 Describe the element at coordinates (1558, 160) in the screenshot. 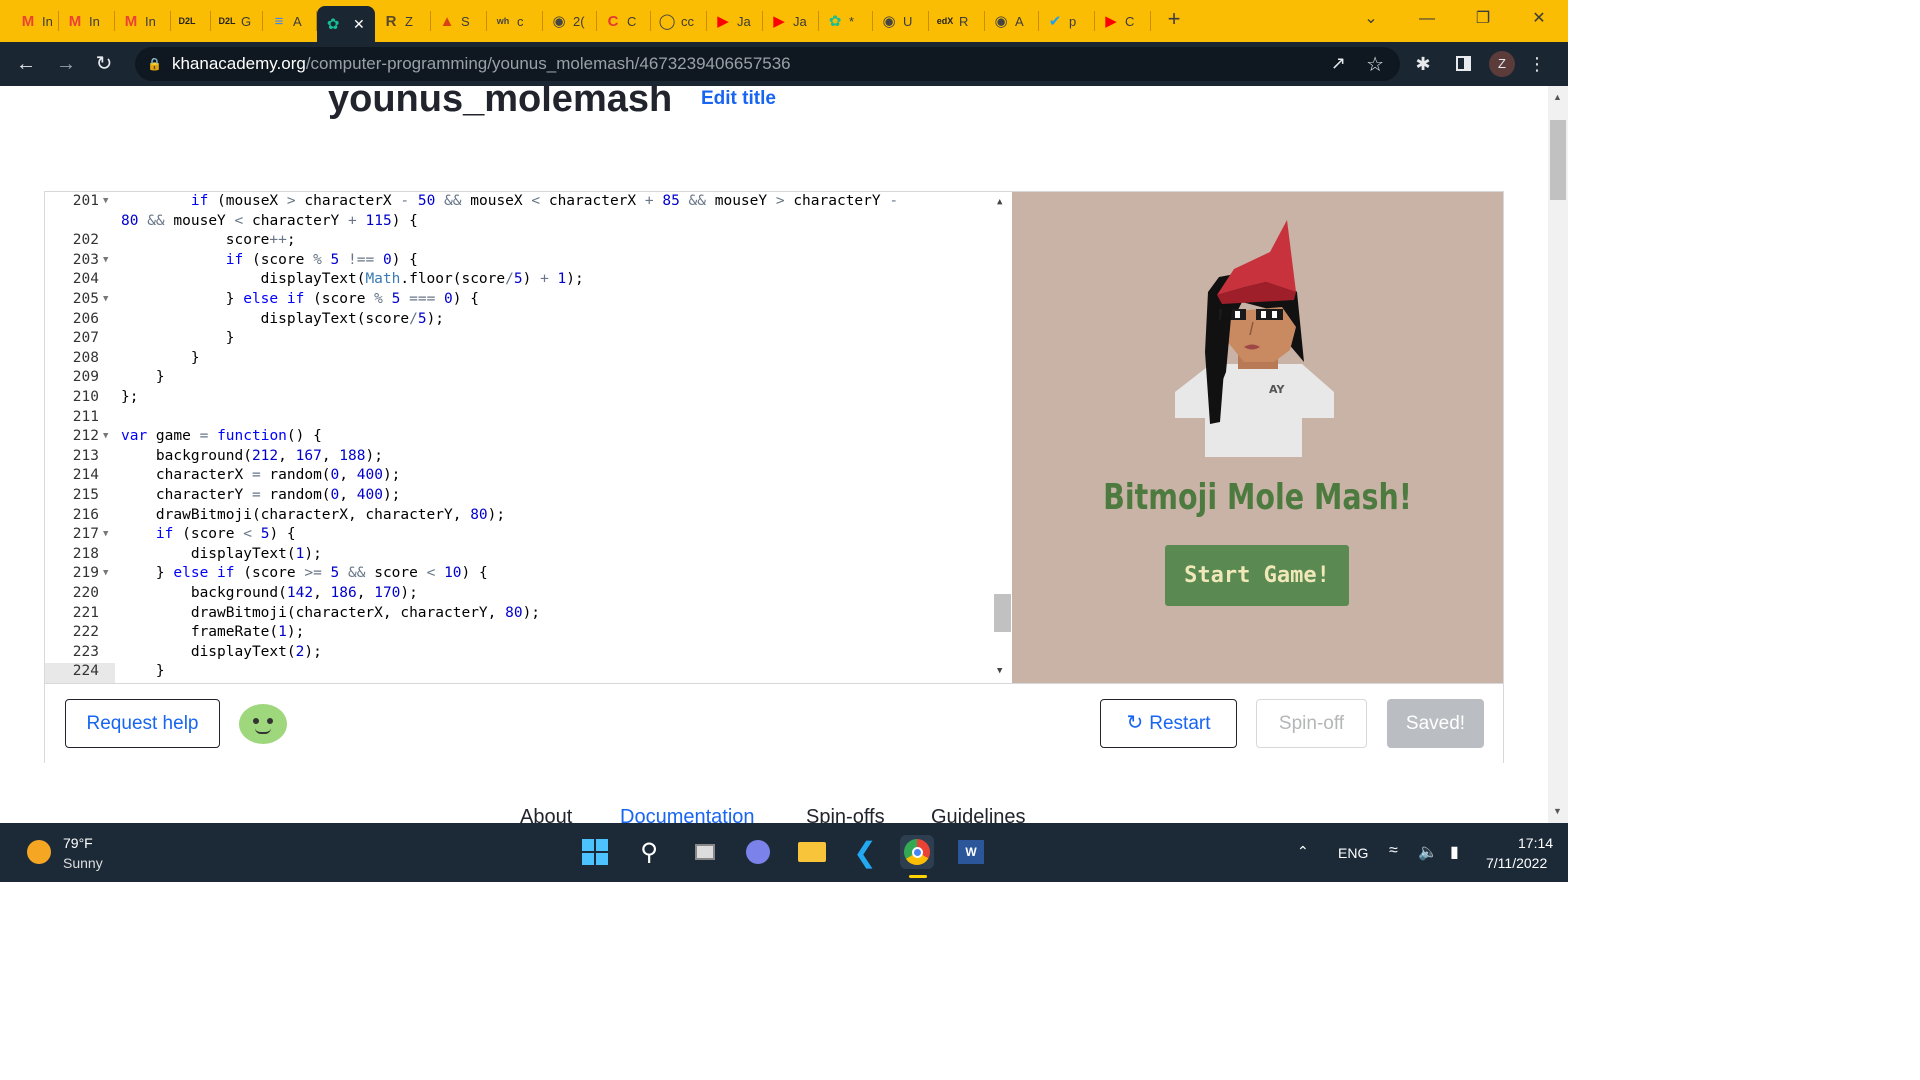

I see `page-scroll-thumb` at that location.